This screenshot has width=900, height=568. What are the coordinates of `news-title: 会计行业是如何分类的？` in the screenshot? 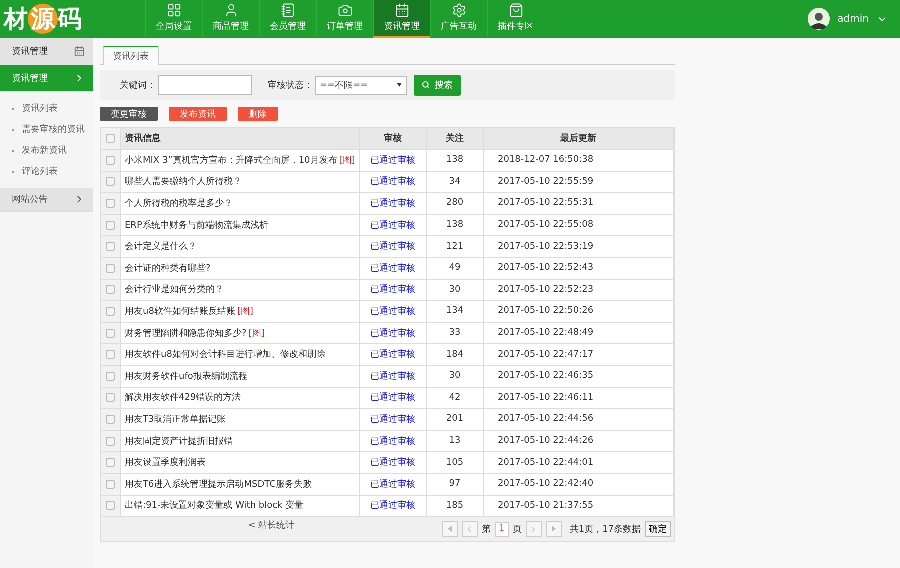 It's located at (174, 289).